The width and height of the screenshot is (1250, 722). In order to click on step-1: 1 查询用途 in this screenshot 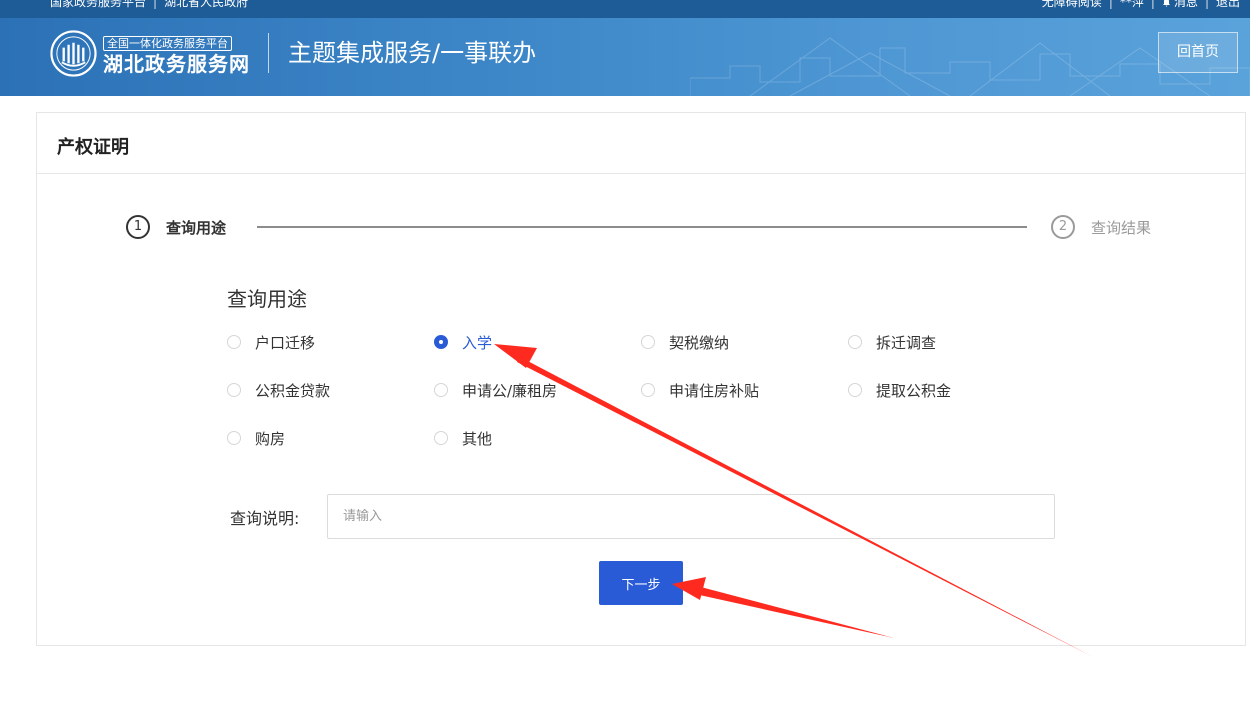, I will do `click(176, 227)`.